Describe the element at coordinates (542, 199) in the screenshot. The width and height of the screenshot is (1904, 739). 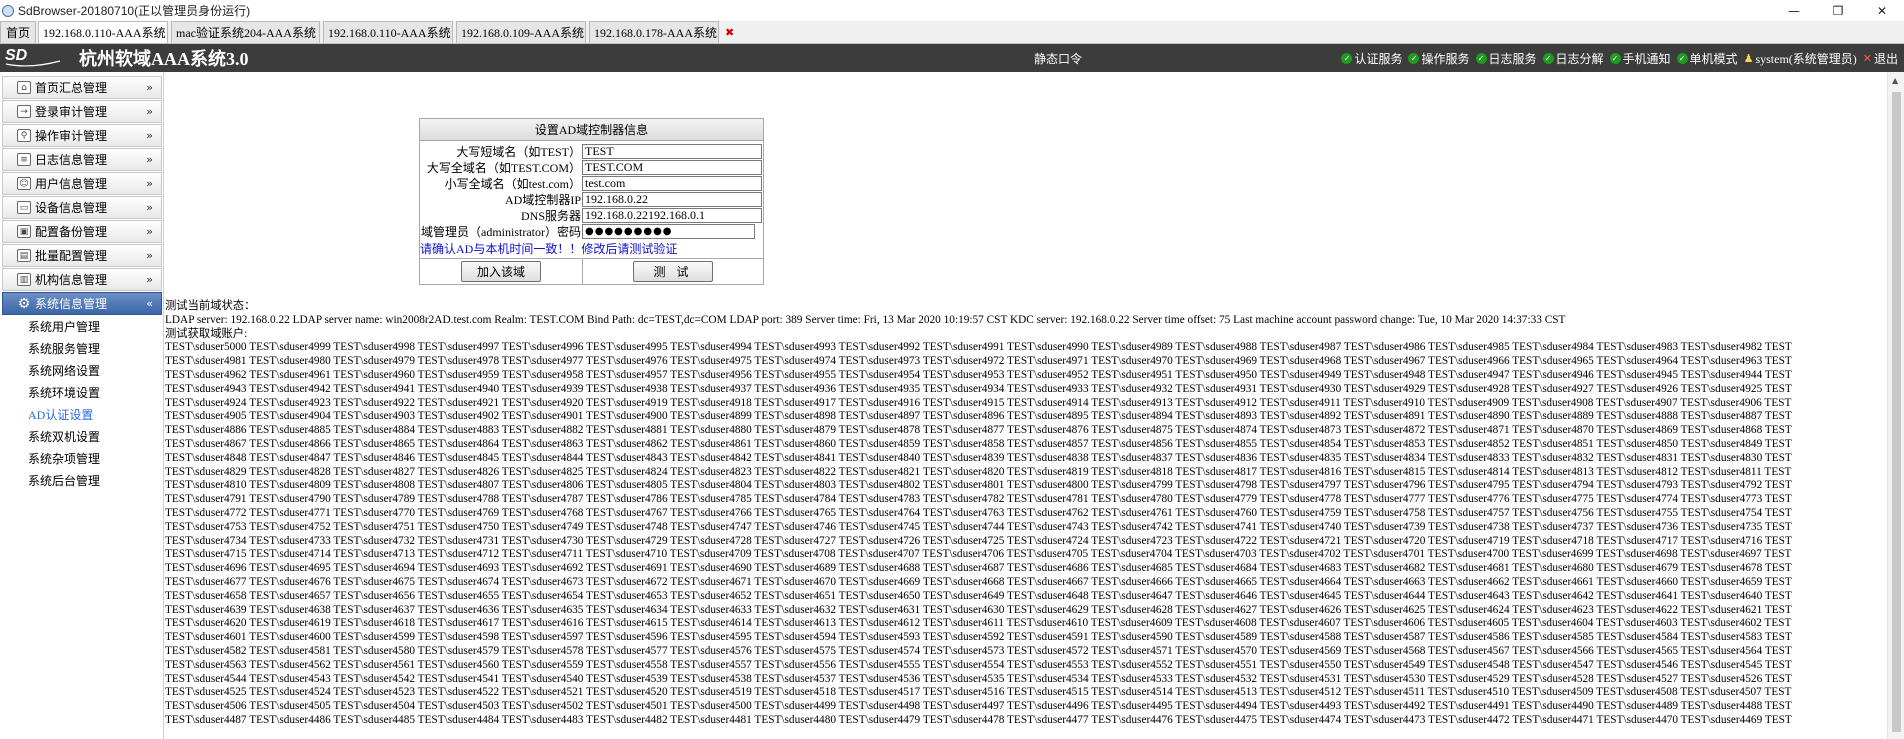
I see `field-label: AD域控制器IP` at that location.